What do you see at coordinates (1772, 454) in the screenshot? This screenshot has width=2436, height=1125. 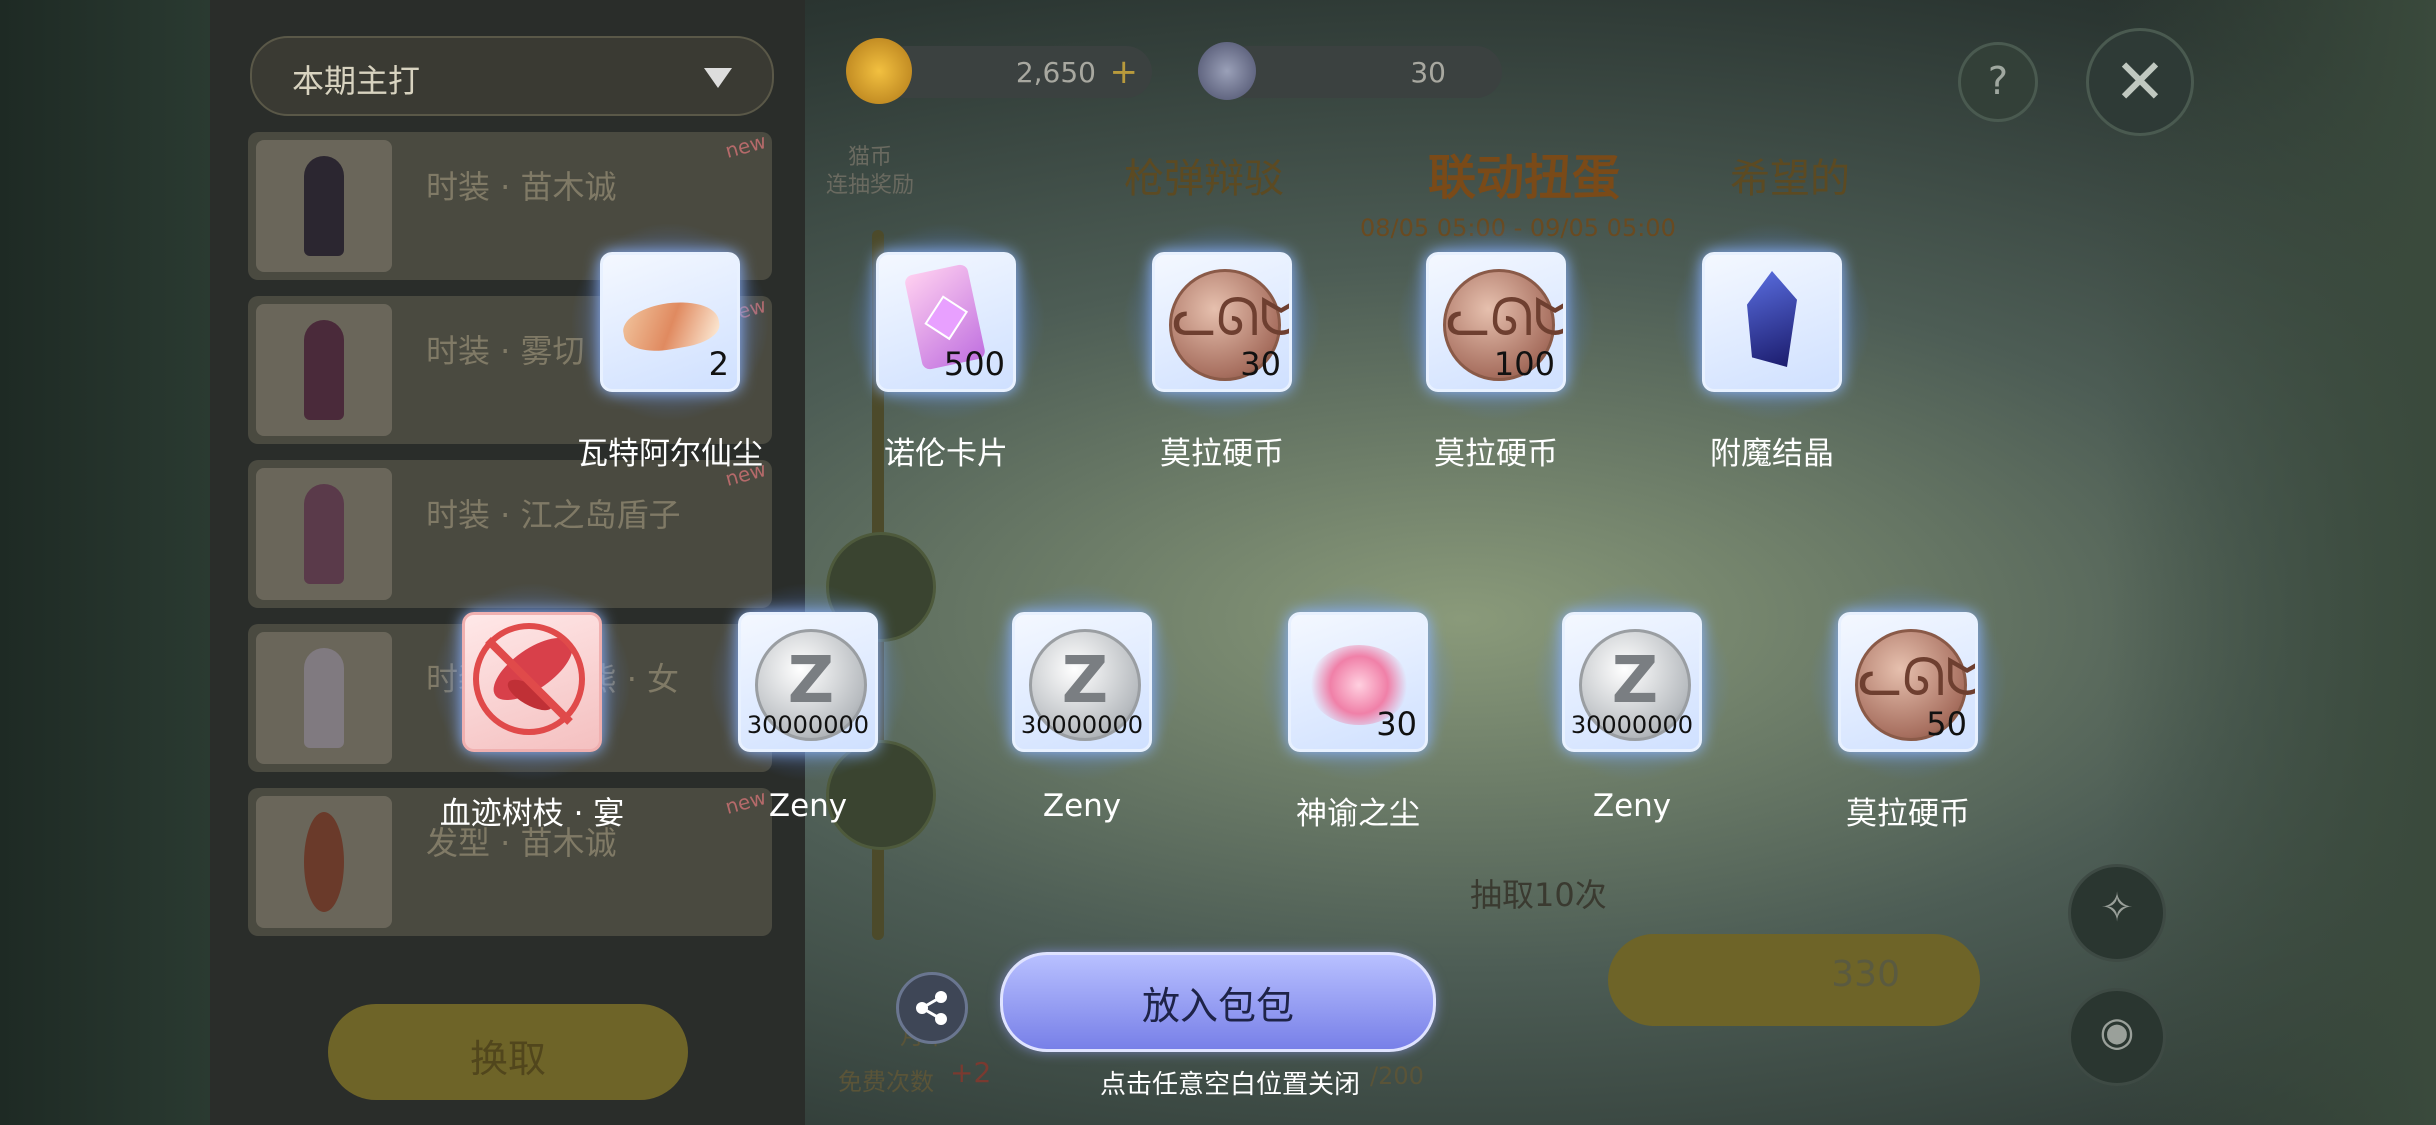 I see `reward-name: 附魔结晶` at bounding box center [1772, 454].